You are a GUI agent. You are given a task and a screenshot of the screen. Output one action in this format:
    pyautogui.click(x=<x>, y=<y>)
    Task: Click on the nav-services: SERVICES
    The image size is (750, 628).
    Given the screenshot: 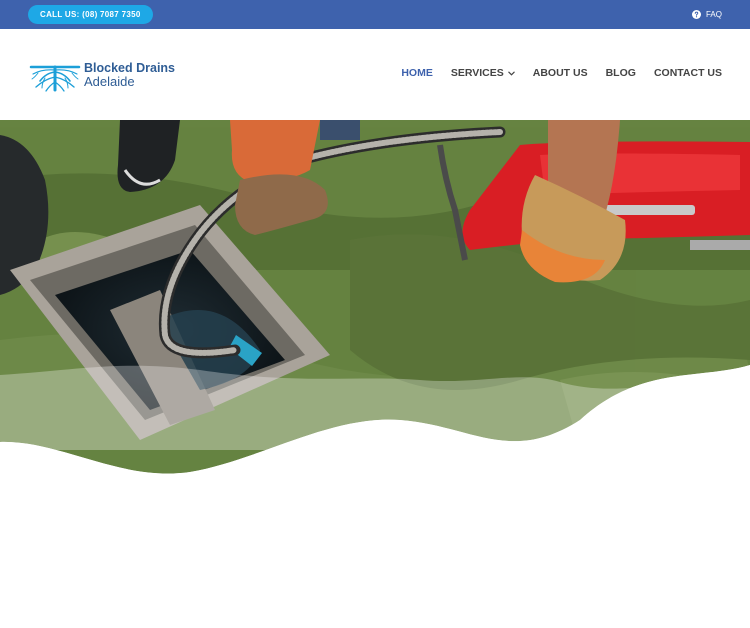 What is the action you would take?
    pyautogui.click(x=483, y=73)
    